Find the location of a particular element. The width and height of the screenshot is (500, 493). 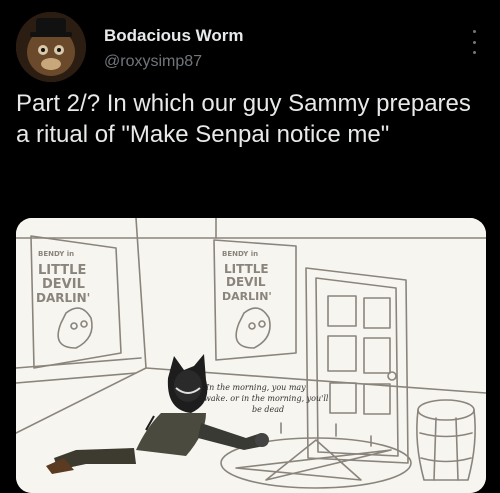

poster-right-line3: DEVIL is located at coordinates (246, 282).